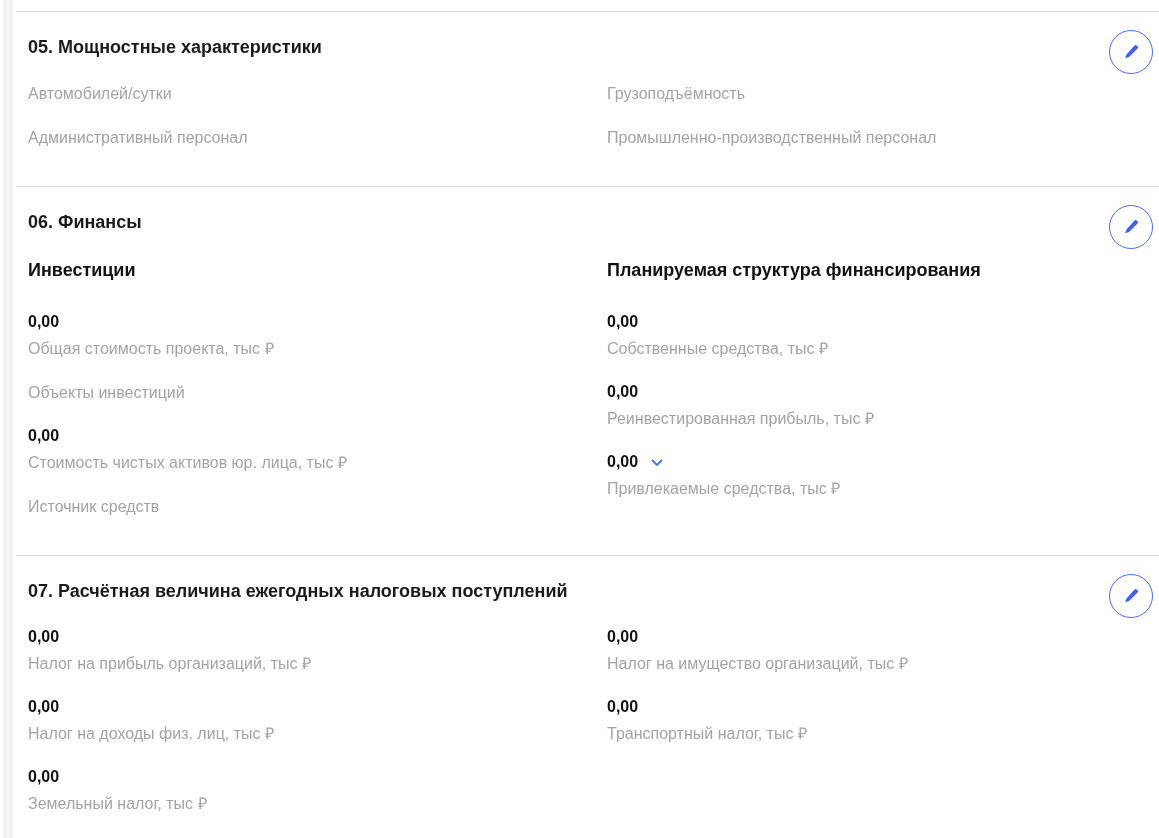 This screenshot has height=838, width=1159. Describe the element at coordinates (82, 270) in the screenshot. I see `subsection-heading: Инвестиции` at that location.